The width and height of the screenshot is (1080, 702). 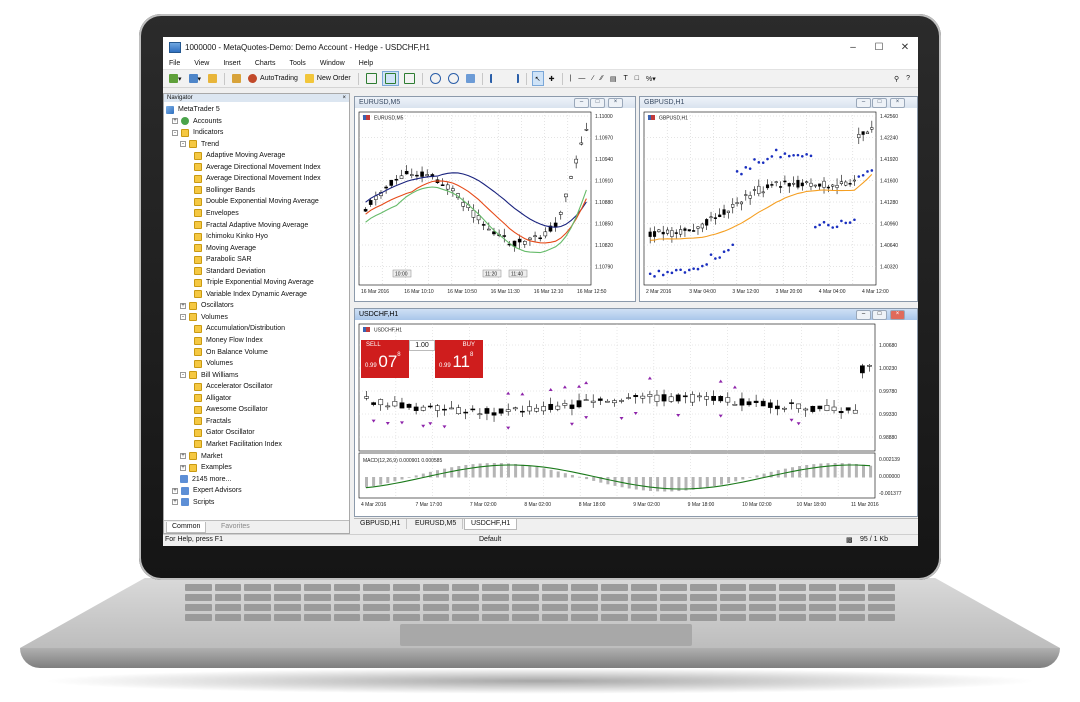 What do you see at coordinates (905, 47) in the screenshot?
I see `close-button: ✕` at bounding box center [905, 47].